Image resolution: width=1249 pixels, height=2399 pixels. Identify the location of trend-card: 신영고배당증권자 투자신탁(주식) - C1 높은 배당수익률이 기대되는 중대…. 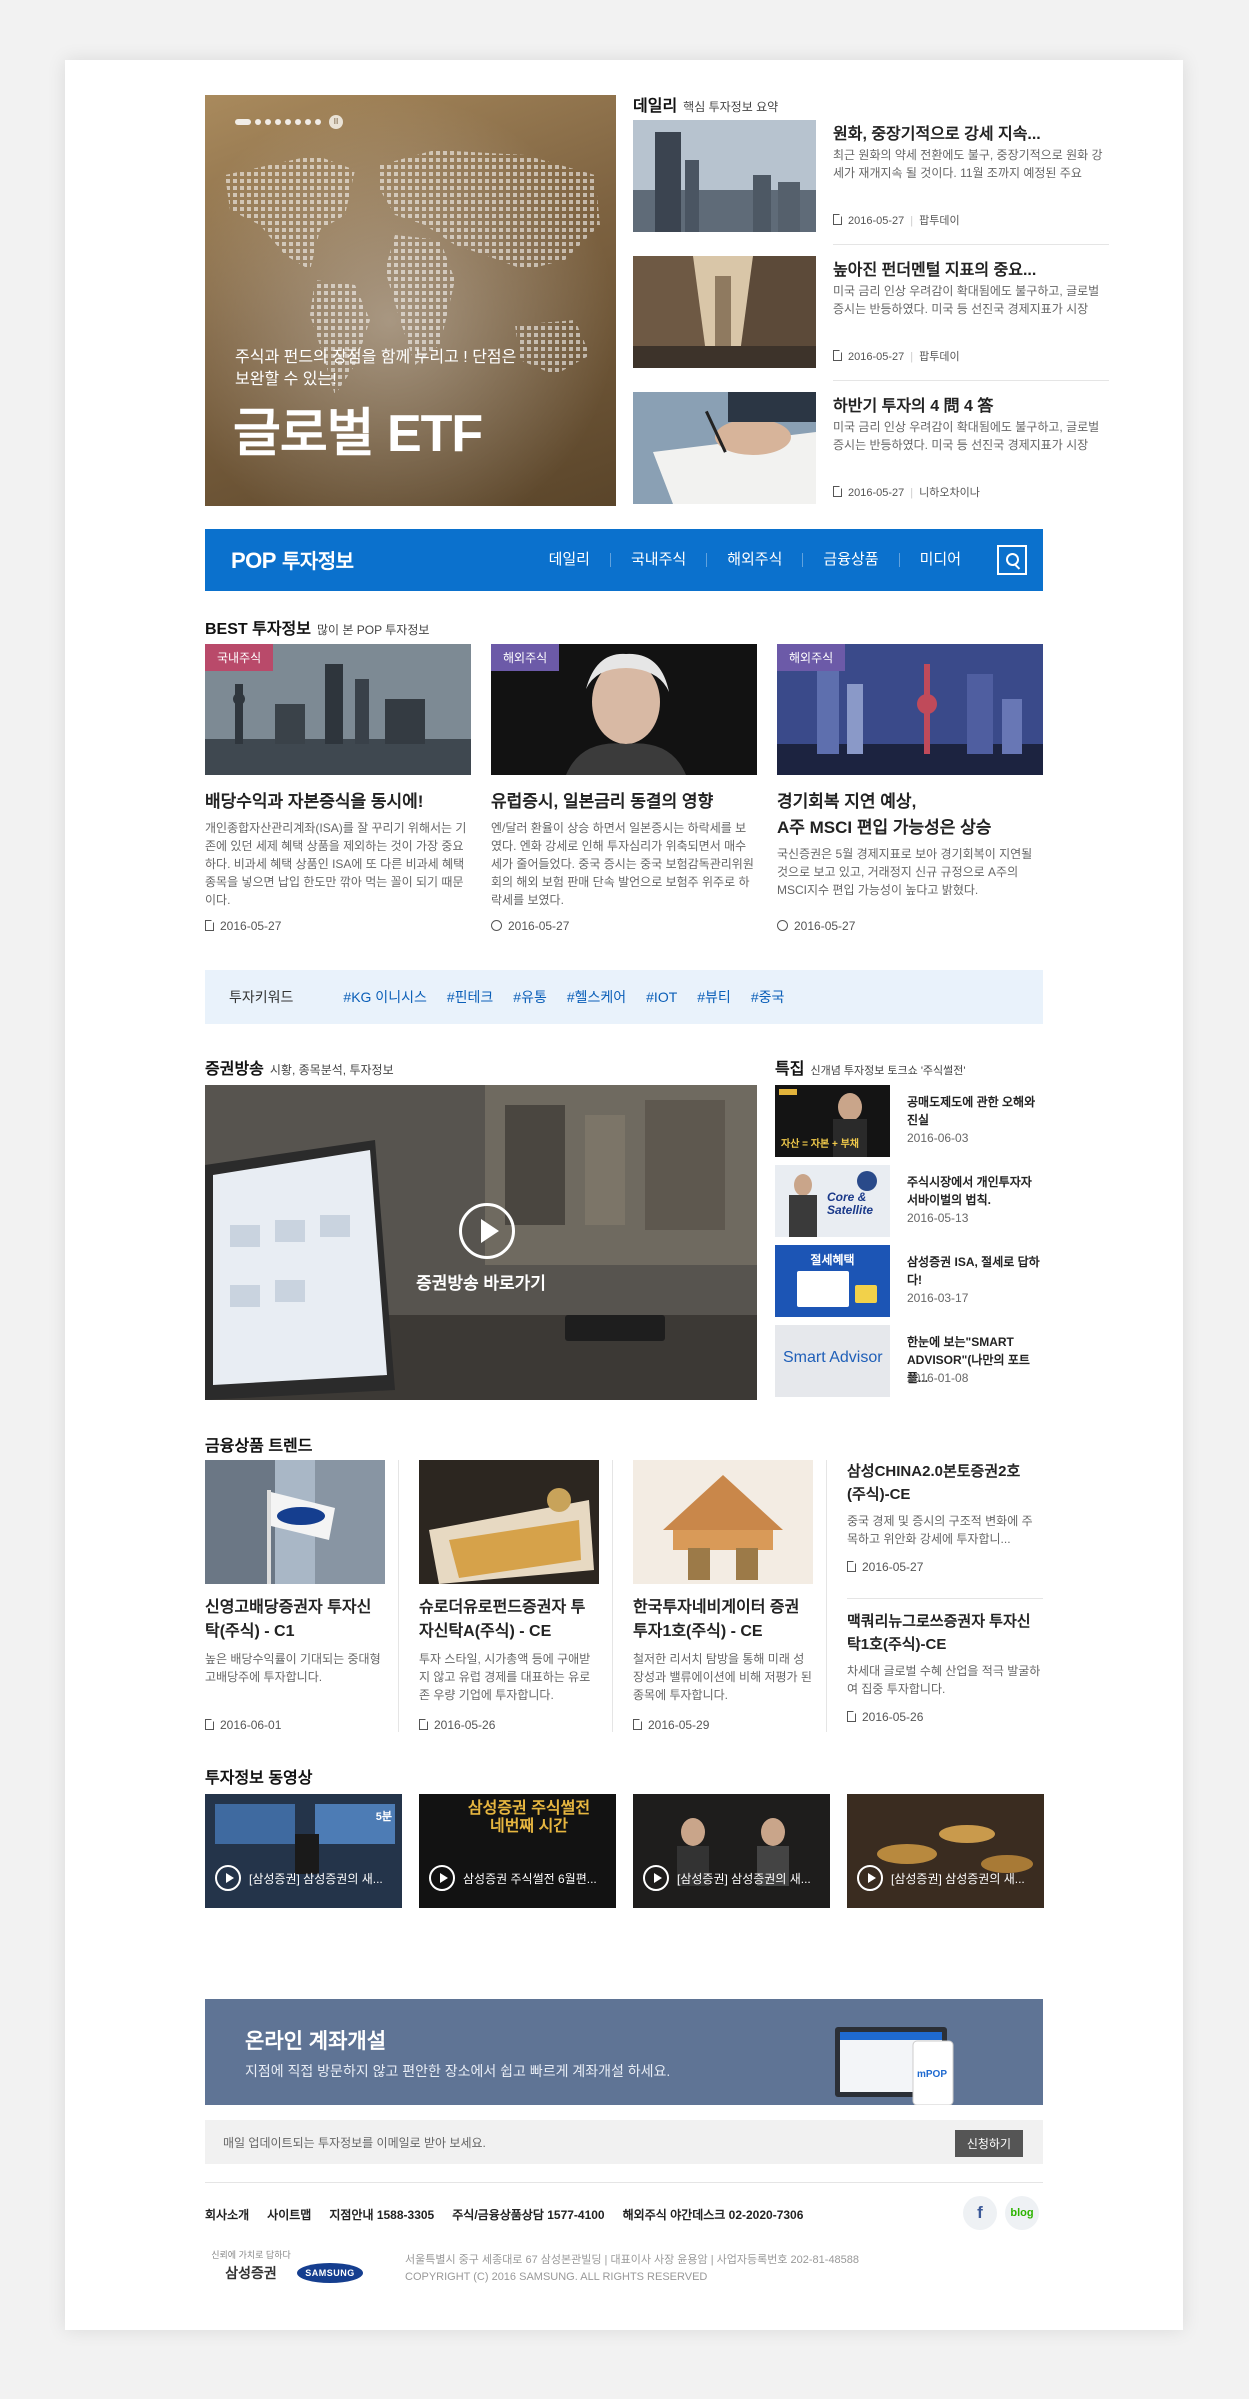
(295, 1596).